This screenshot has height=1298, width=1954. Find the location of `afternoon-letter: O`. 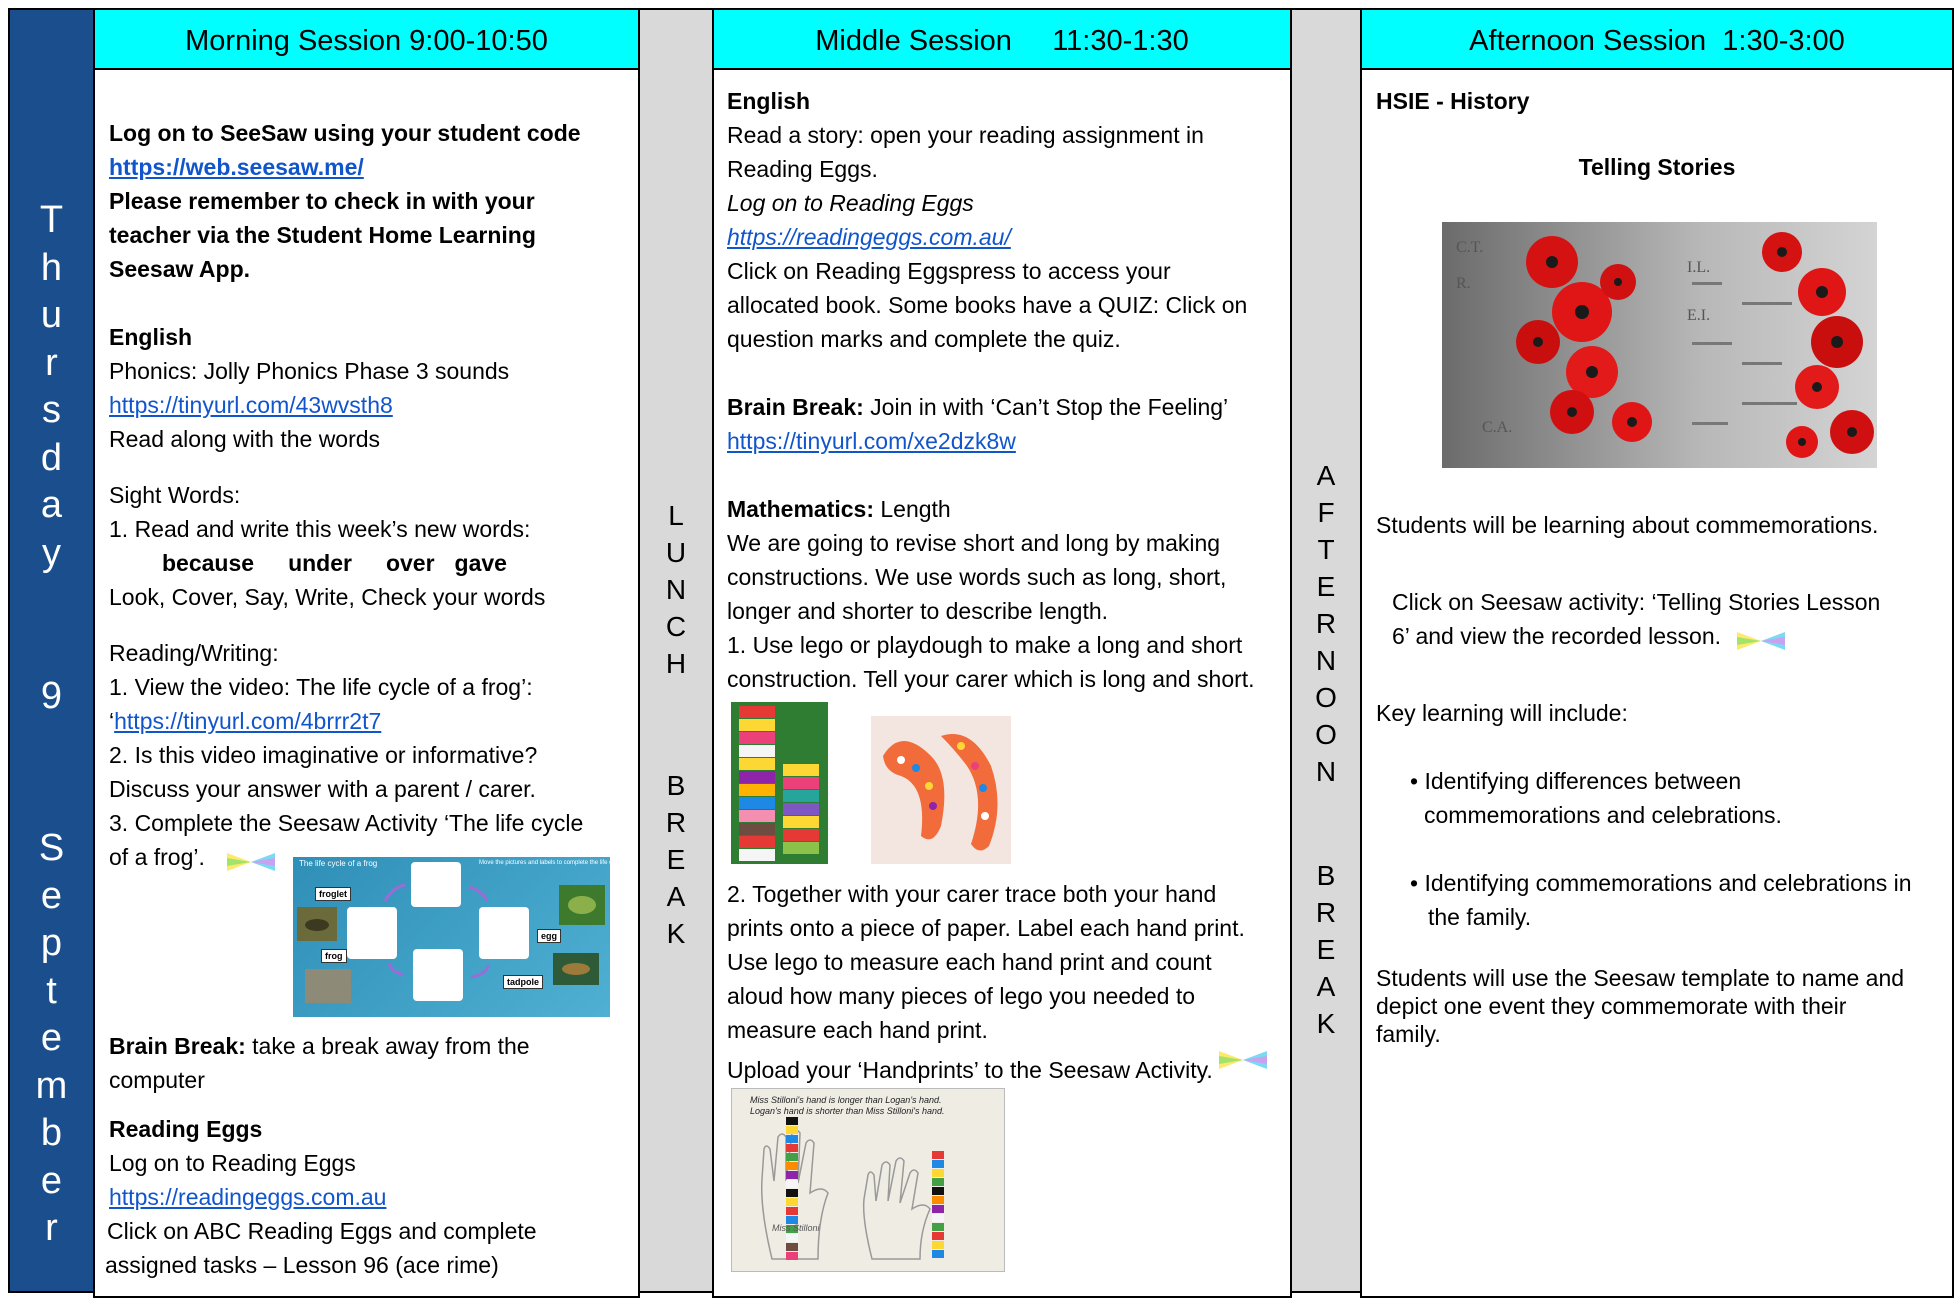

afternoon-letter: O is located at coordinates (1326, 697).